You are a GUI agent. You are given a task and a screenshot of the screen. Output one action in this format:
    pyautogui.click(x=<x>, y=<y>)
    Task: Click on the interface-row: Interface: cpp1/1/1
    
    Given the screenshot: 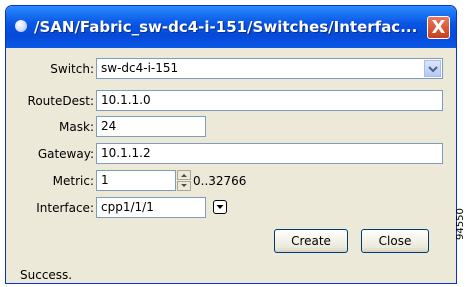 What is the action you would take?
    pyautogui.click(x=231, y=208)
    